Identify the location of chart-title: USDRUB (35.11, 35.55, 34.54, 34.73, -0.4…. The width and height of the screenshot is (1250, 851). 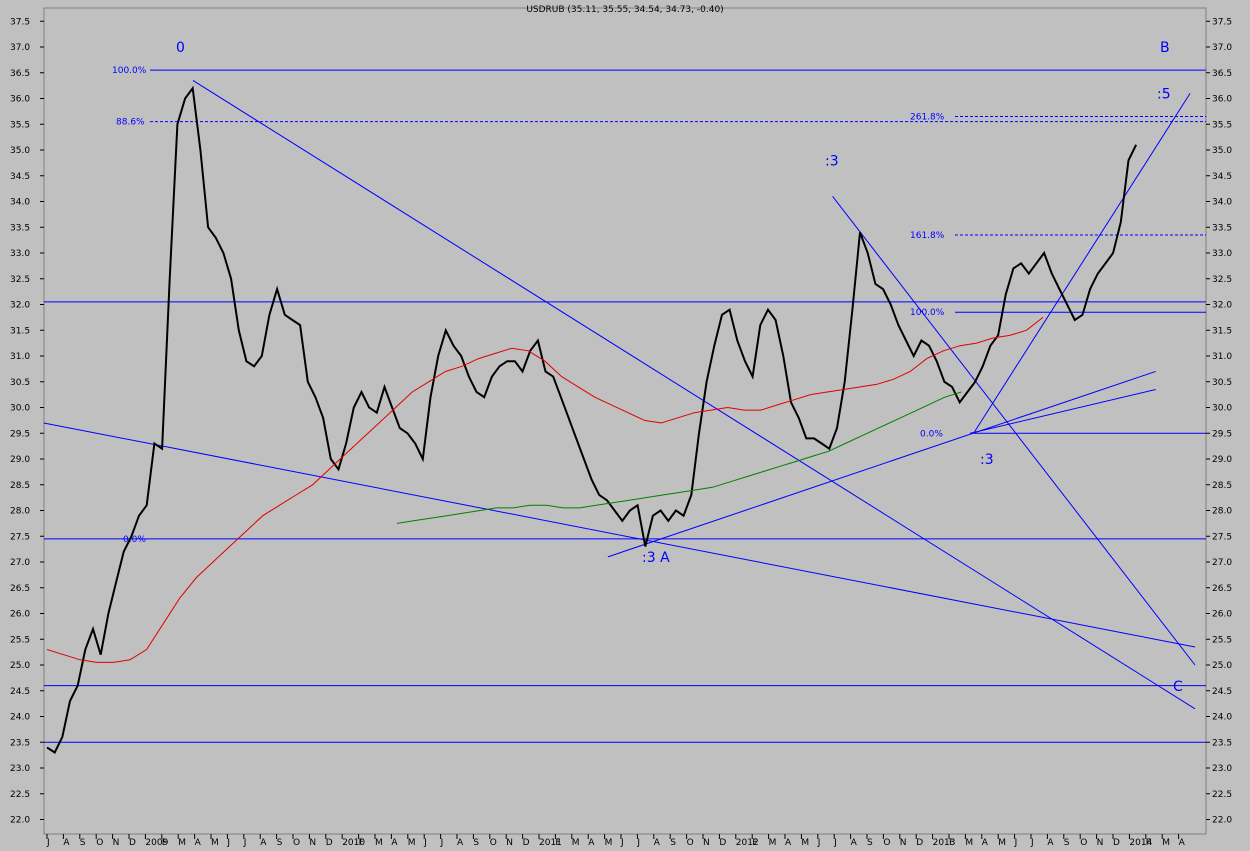
(624, 10).